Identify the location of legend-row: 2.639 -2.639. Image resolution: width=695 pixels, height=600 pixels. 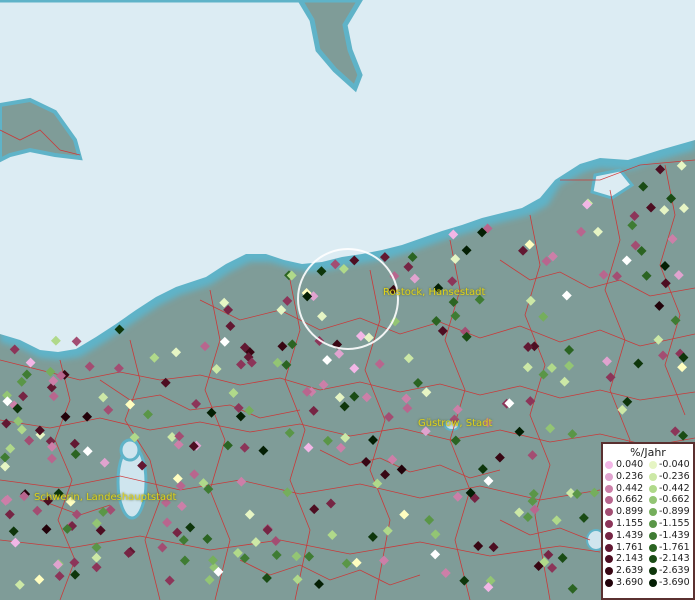
(648, 571).